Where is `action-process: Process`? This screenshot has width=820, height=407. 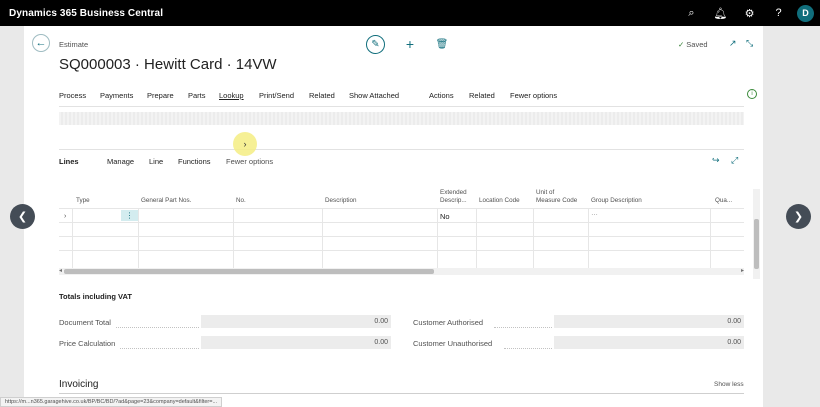
action-process: Process is located at coordinates (72, 95).